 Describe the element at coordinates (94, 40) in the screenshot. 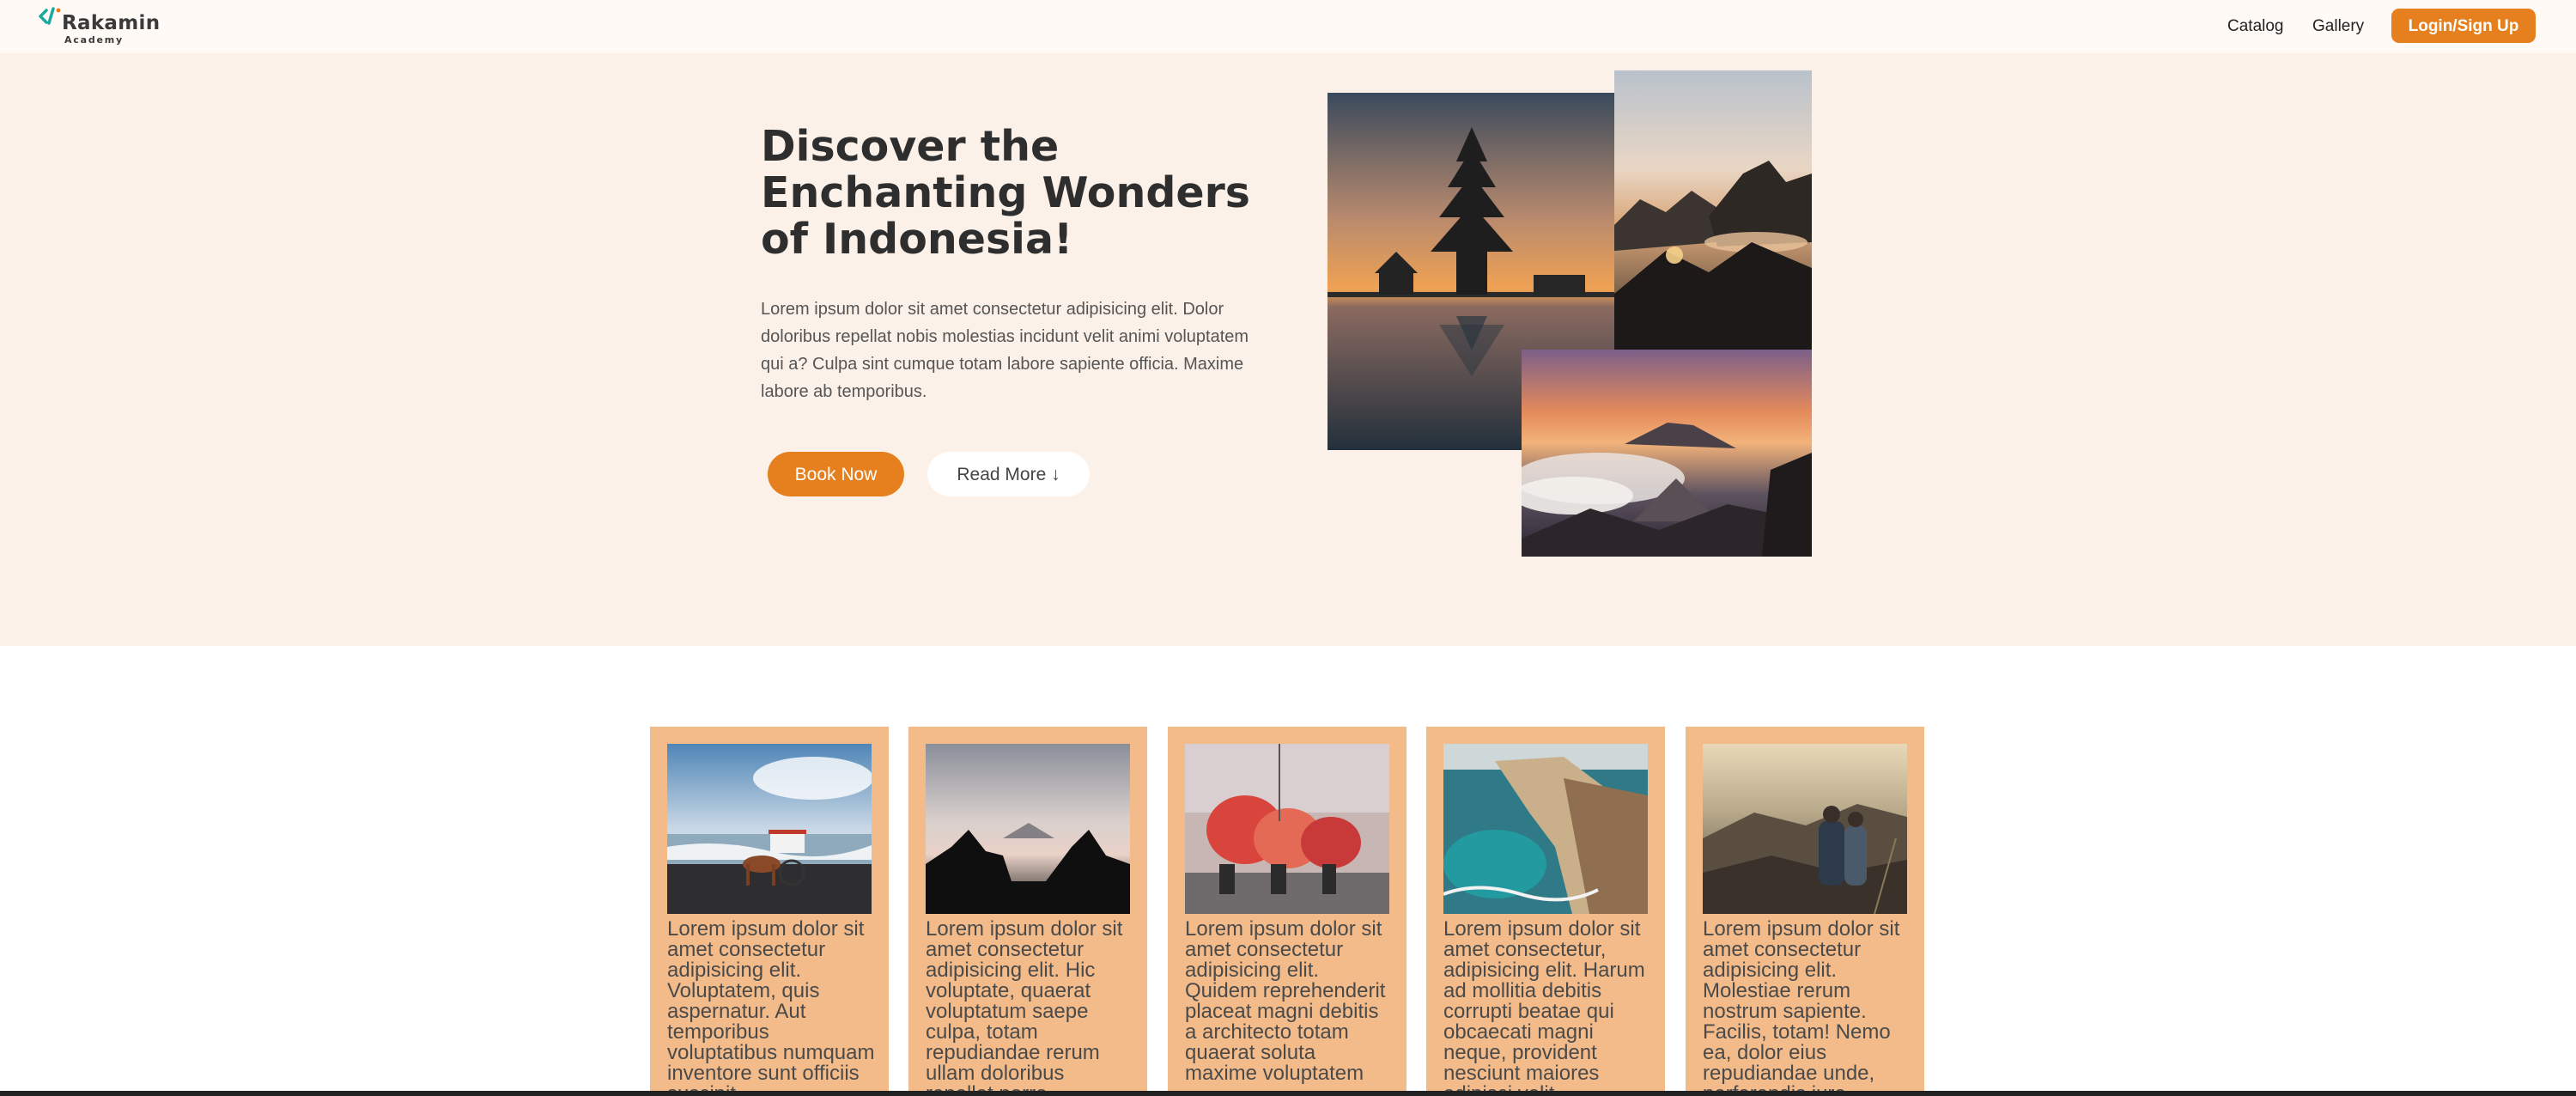

I see `logo-subtitle: Academy` at that location.